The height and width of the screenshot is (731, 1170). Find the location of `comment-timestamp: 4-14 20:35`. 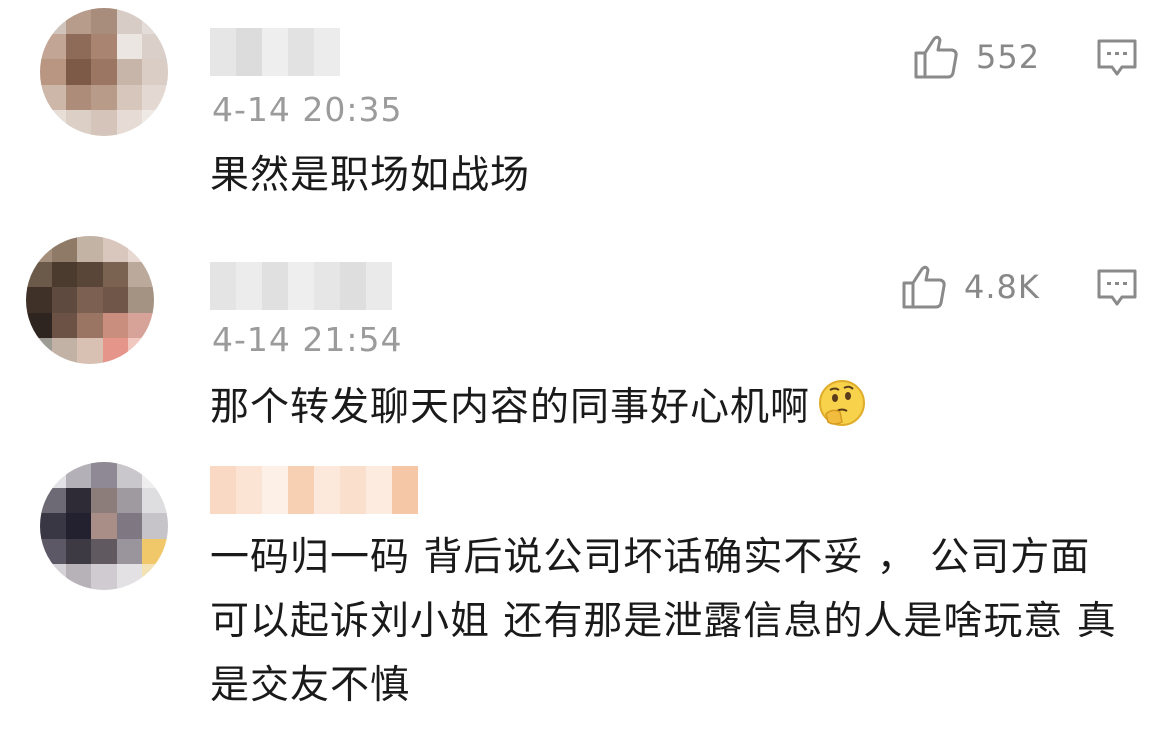

comment-timestamp: 4-14 20:35 is located at coordinates (307, 109).